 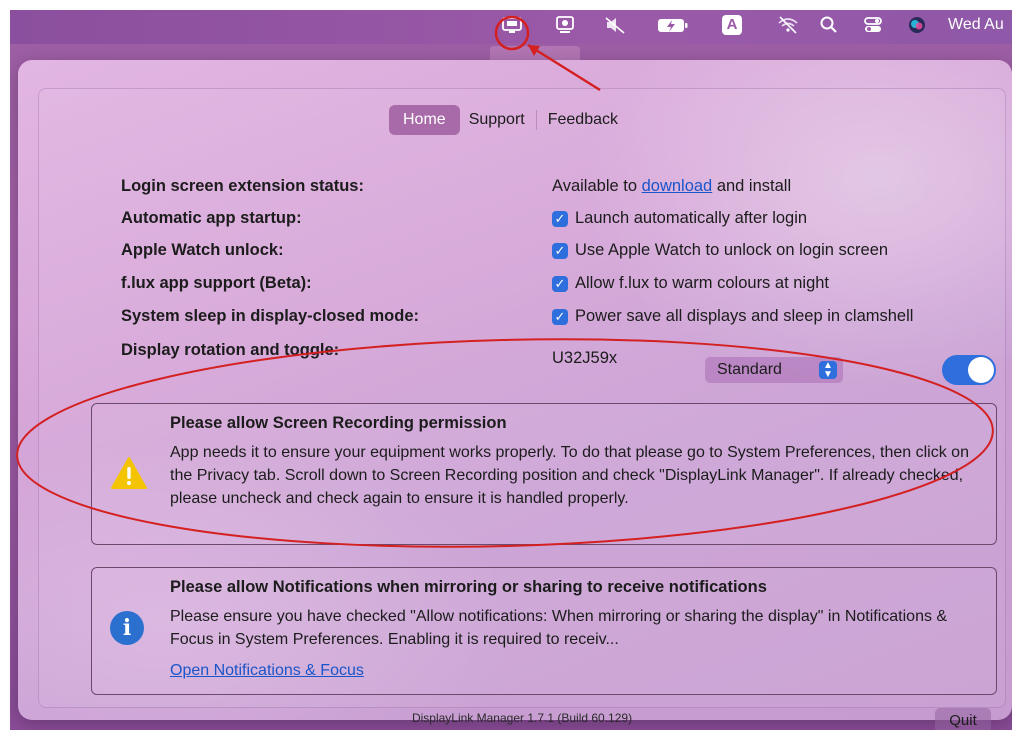 What do you see at coordinates (270, 316) in the screenshot?
I see `sleep-label: System sleep in display-closed mode:` at bounding box center [270, 316].